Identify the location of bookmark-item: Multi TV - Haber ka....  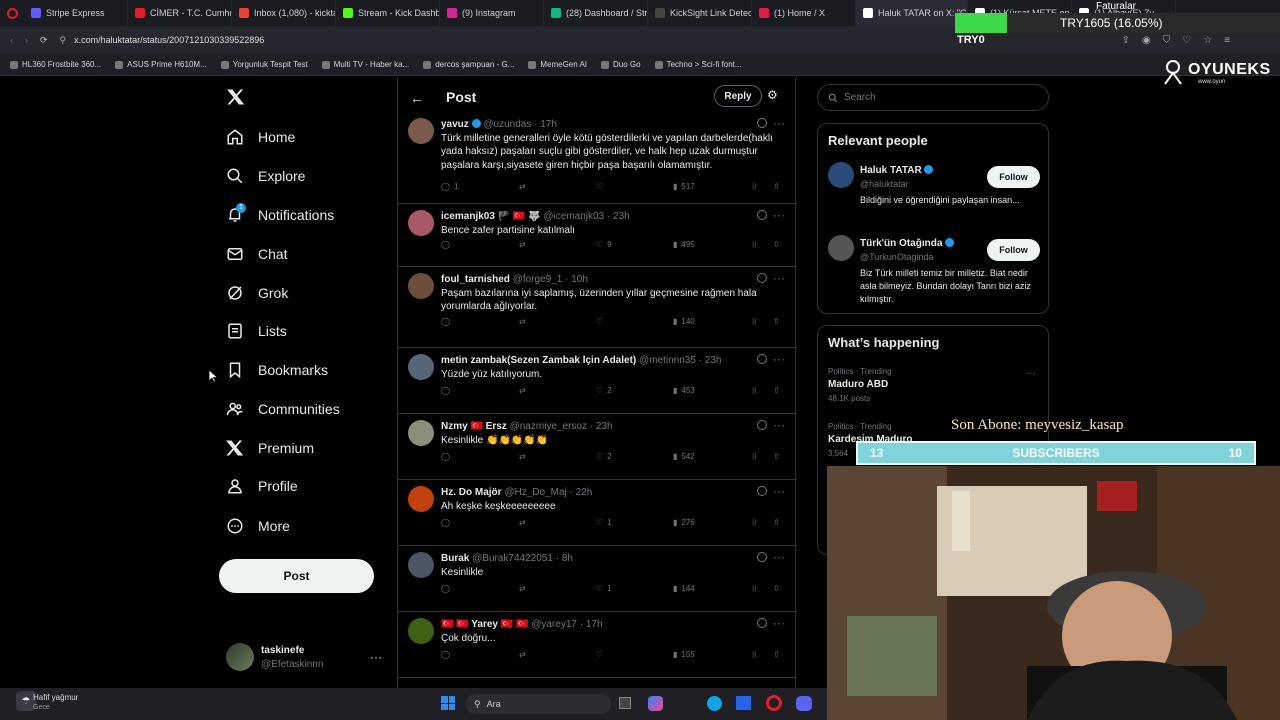
(365, 64).